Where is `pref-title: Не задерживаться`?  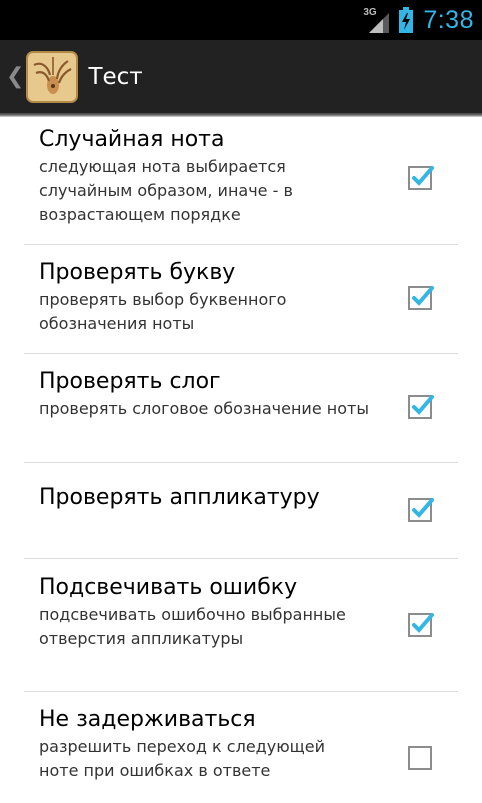 pref-title: Не задерживаться is located at coordinates (147, 719).